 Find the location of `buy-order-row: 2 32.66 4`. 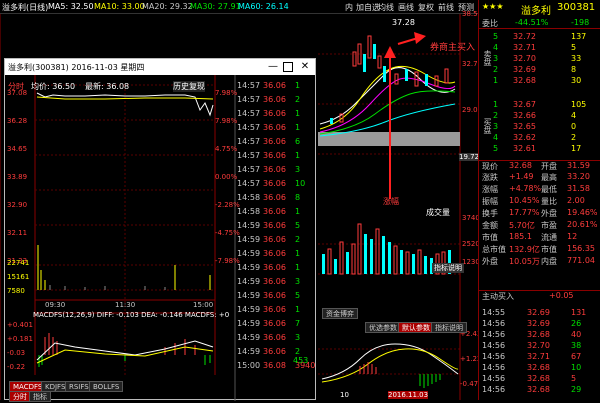

buy-order-row: 2 32.66 4 is located at coordinates (539, 116).